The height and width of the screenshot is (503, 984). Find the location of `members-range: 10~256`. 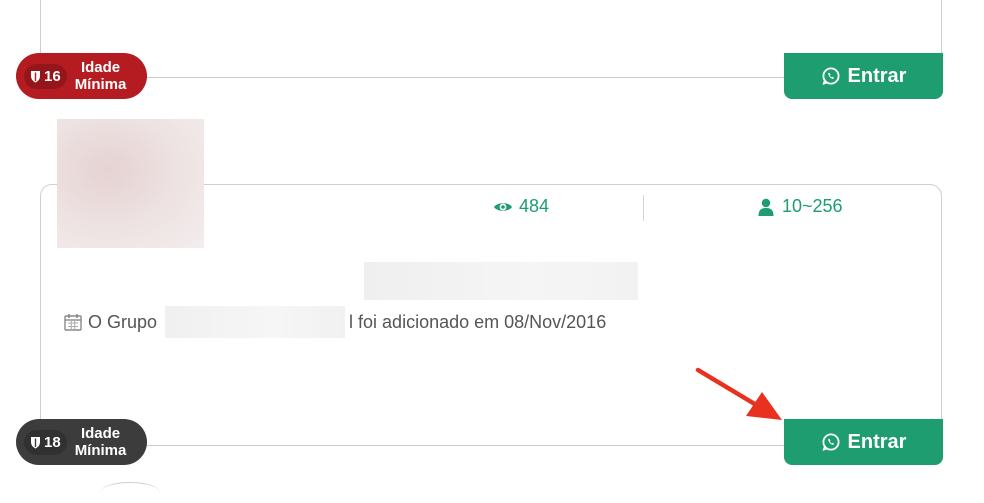

members-range: 10~256 is located at coordinates (812, 206).